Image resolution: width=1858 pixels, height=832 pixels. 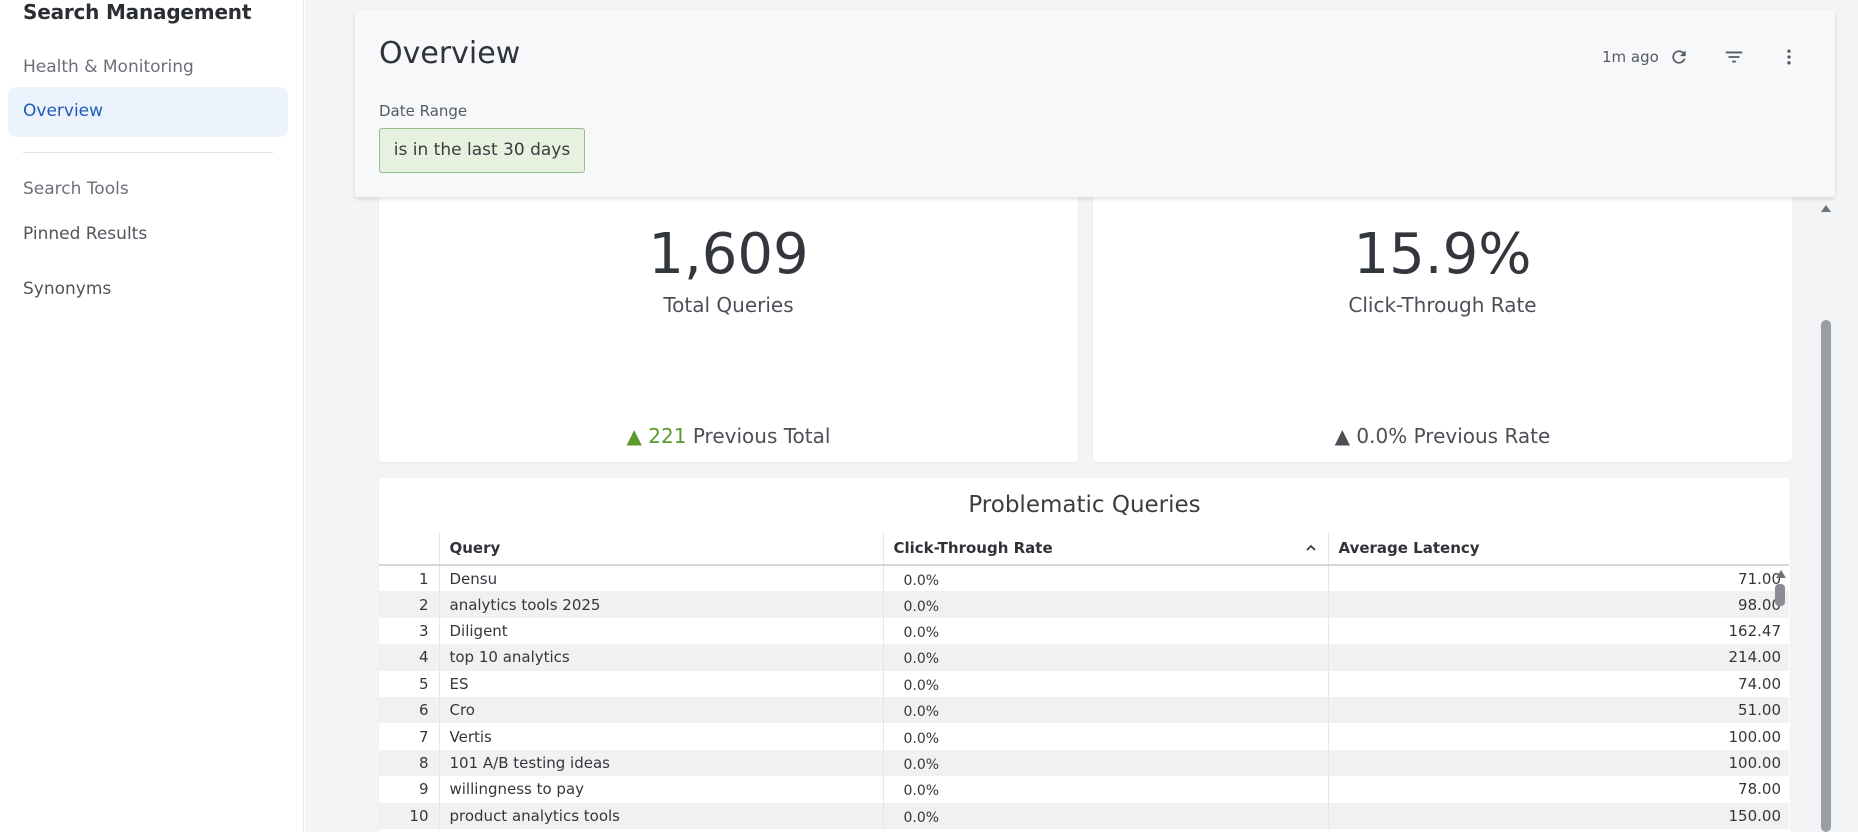 I want to click on row-index: 4, so click(x=409, y=657).